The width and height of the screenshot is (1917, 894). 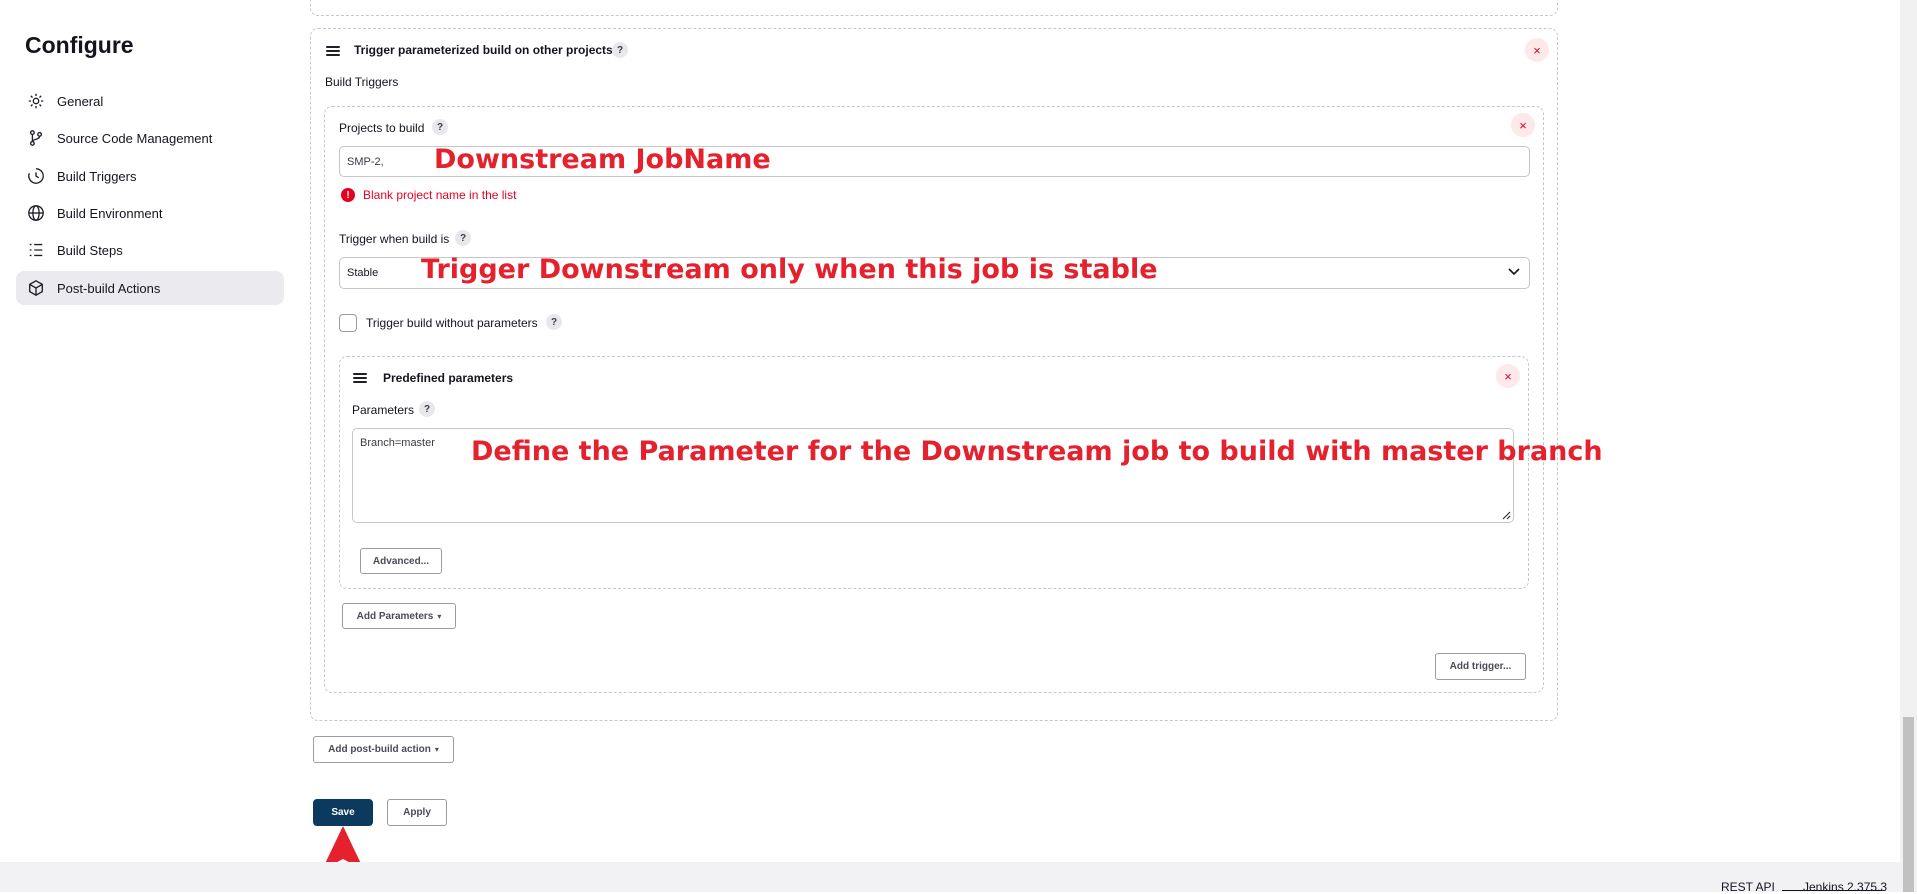 What do you see at coordinates (1537, 50) in the screenshot?
I see `close-section-icon: ×` at bounding box center [1537, 50].